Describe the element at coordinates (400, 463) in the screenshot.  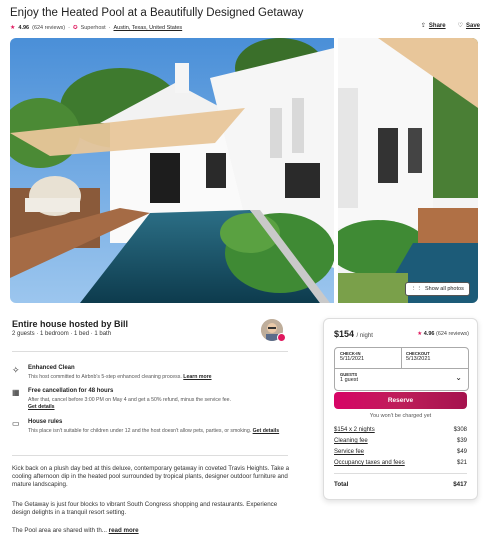
I see `fee-row: Occupancy taxes and fees $21` at that location.